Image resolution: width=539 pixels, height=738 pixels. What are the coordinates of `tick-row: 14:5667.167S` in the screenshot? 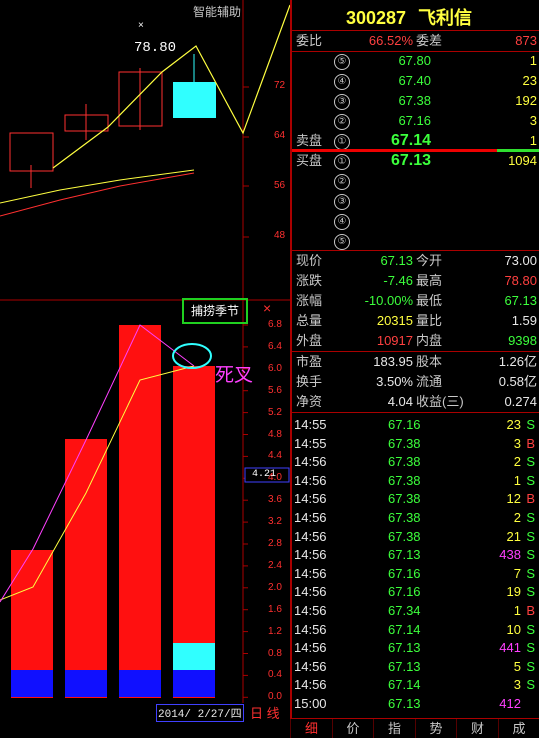 It's located at (415, 573).